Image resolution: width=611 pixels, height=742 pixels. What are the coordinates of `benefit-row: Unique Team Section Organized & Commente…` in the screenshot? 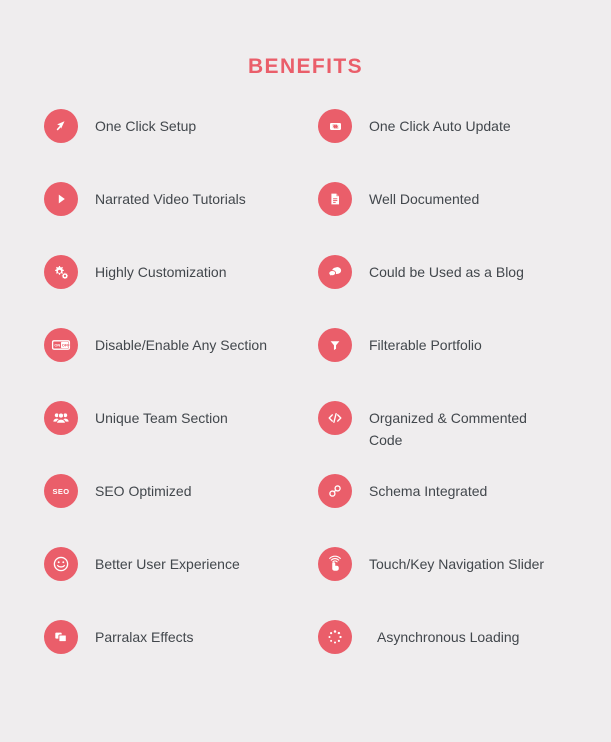 It's located at (305, 437).